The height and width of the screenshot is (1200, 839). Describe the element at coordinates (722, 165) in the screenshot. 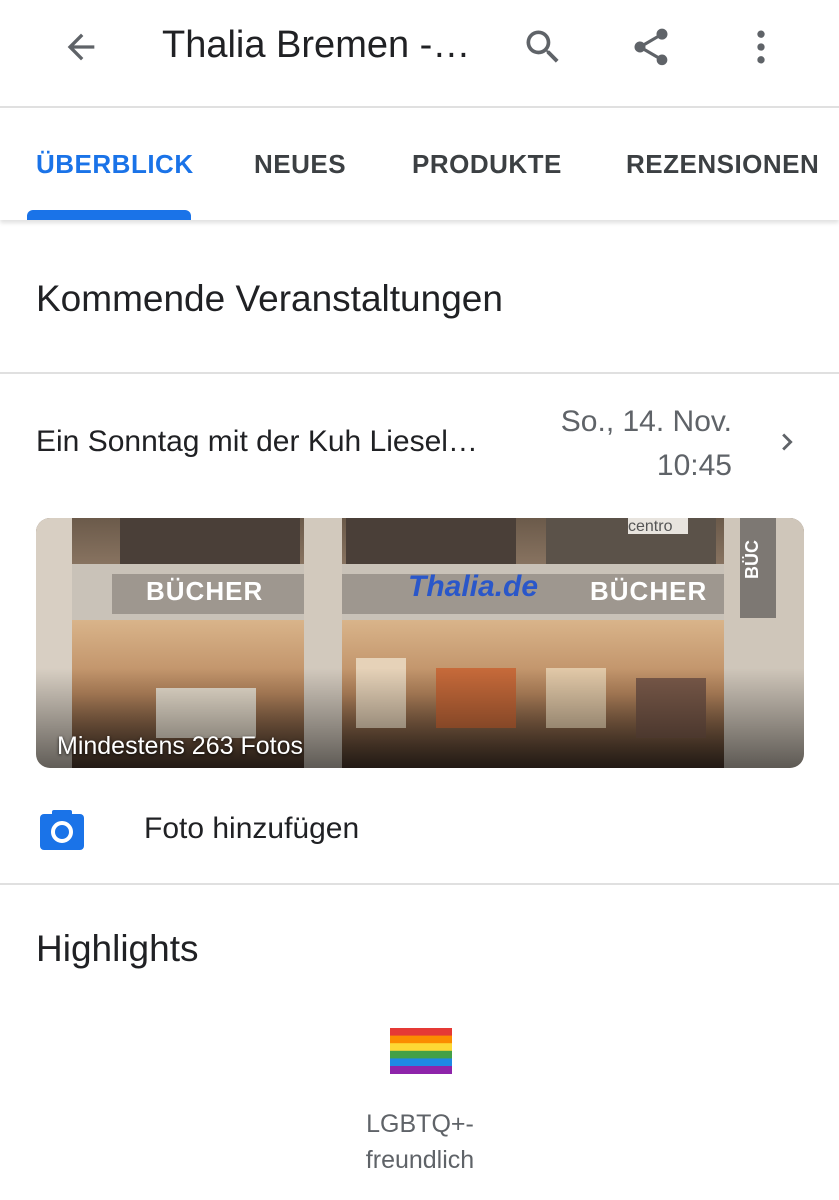

I see `tab-rezensionen: REZENSIONEN` at that location.